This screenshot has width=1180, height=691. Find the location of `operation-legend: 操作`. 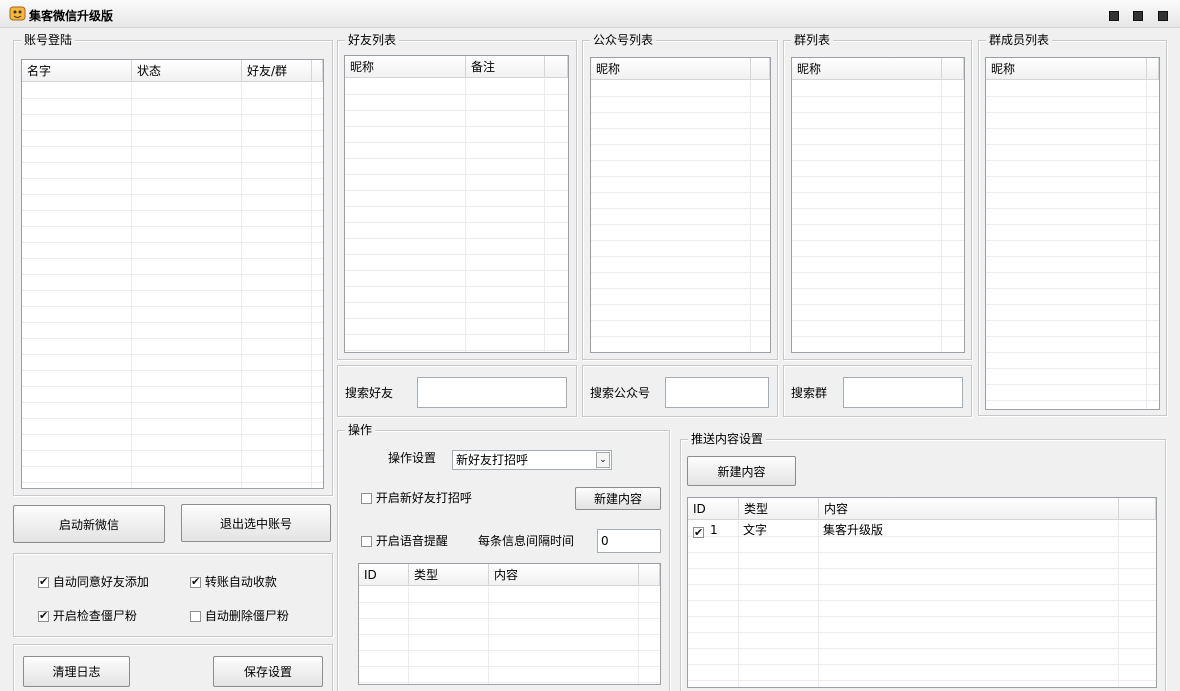

operation-legend: 操作 is located at coordinates (360, 430).